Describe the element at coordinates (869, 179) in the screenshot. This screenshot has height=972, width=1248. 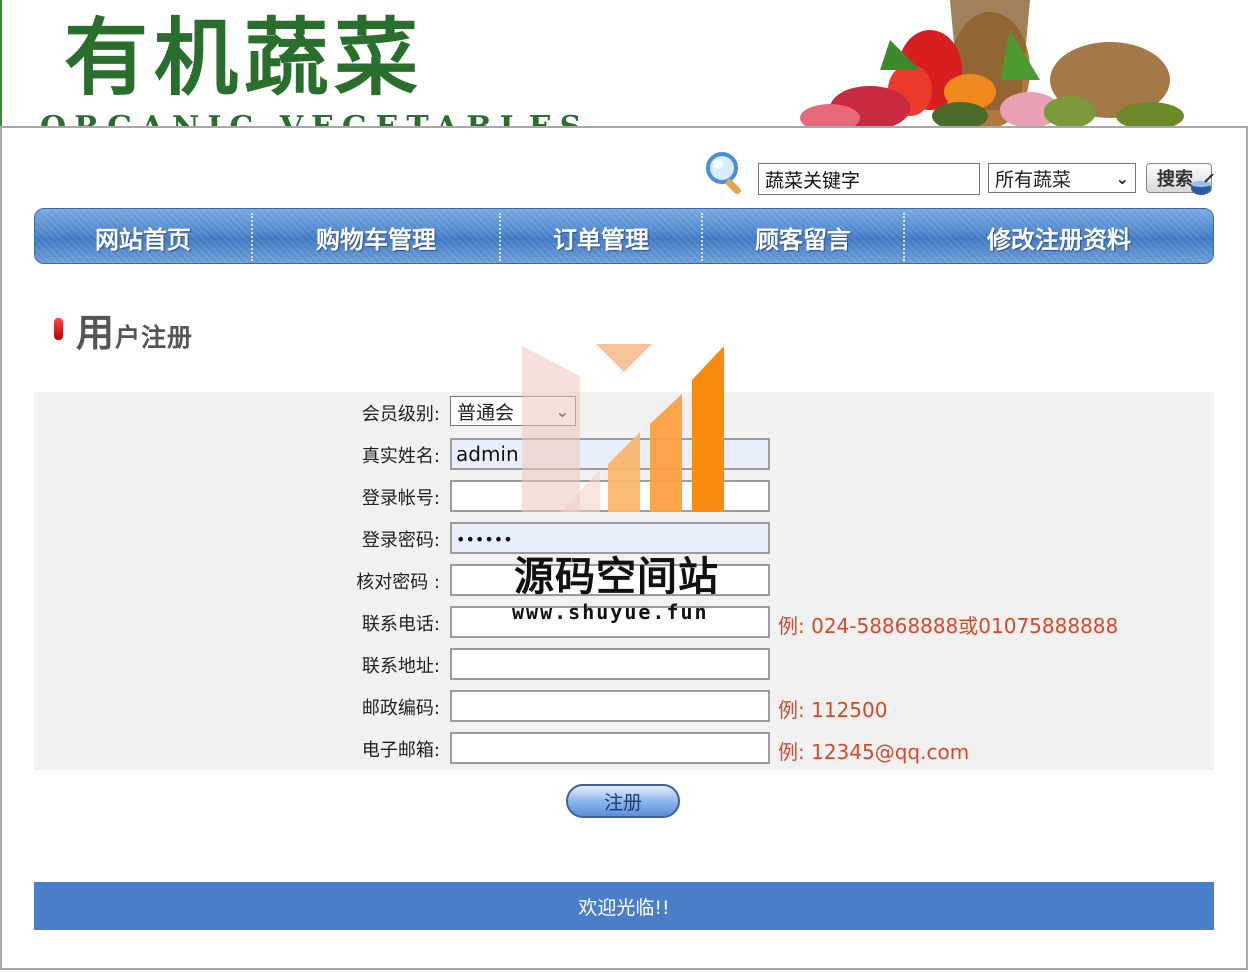
I see `search-keyword-input: 蔬菜关键字` at that location.